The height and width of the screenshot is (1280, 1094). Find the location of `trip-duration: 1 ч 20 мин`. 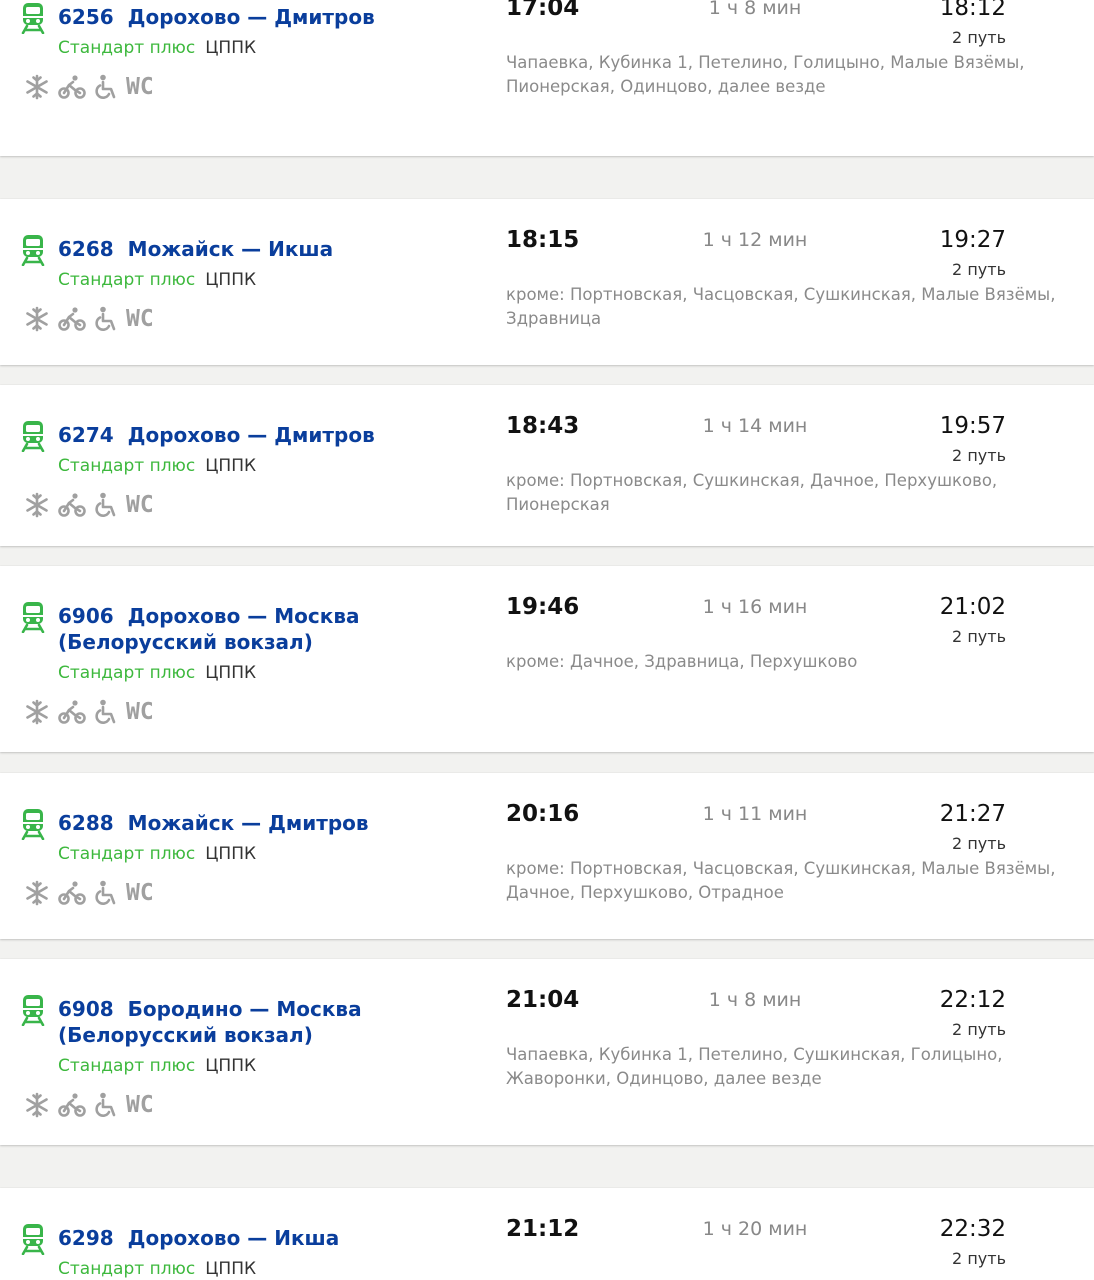

trip-duration: 1 ч 20 мин is located at coordinates (755, 1229).